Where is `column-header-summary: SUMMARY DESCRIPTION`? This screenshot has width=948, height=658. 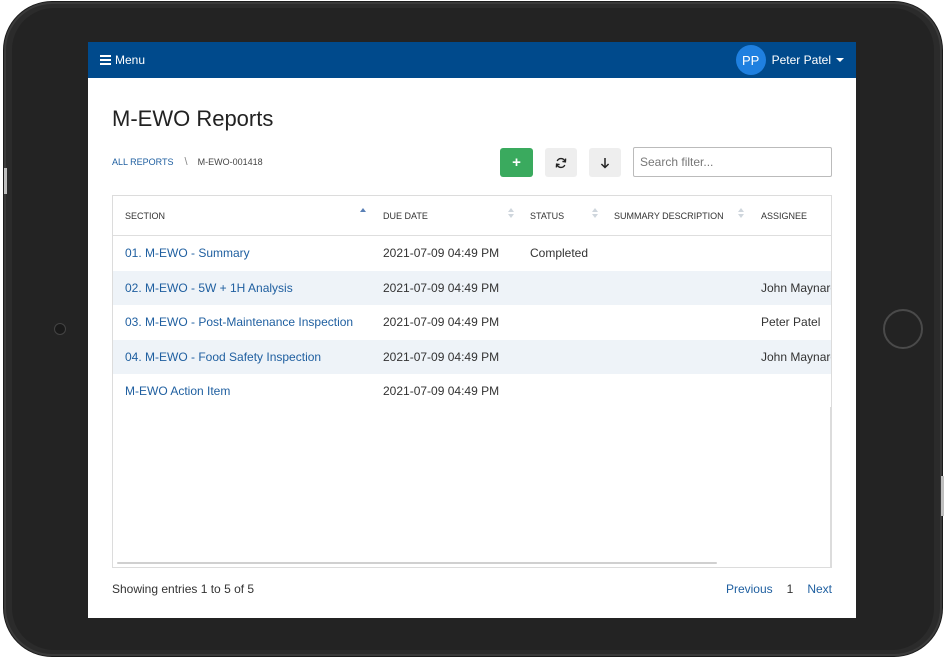
column-header-summary: SUMMARY DESCRIPTION is located at coordinates (669, 216).